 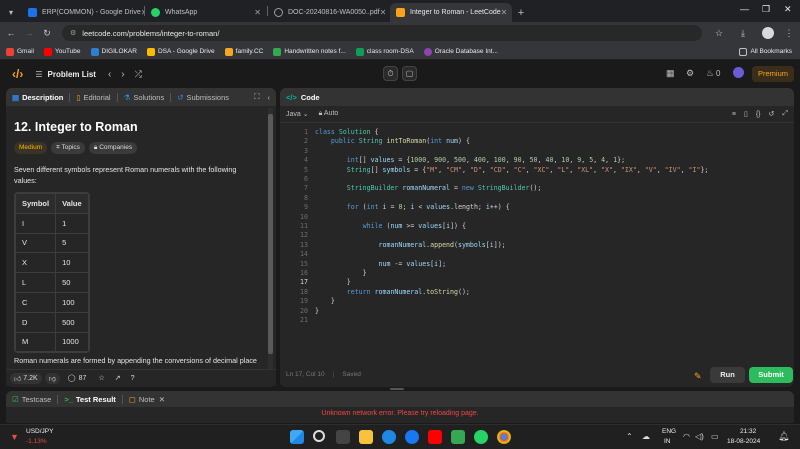 What do you see at coordinates (113, 148) in the screenshot?
I see `companies-tag: 🔒︎ Companies` at bounding box center [113, 148].